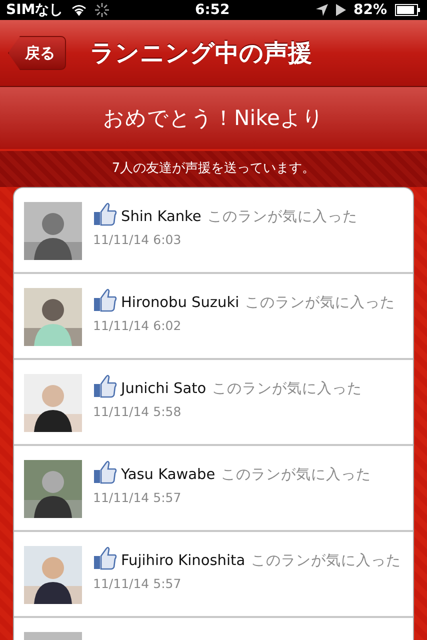 Image resolution: width=427 pixels, height=640 pixels. I want to click on cheer-date: 11/11/14 6:03, so click(137, 239).